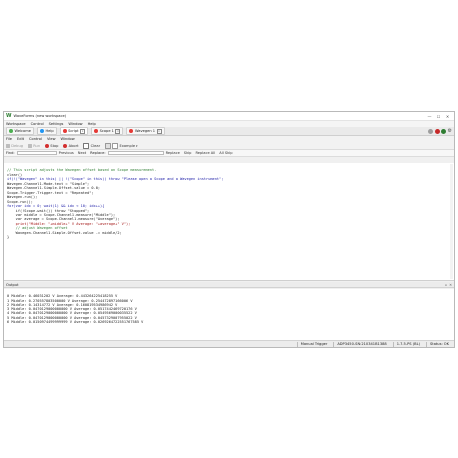 The height and width of the screenshot is (458, 458). What do you see at coordinates (56, 124) in the screenshot?
I see `menu-settings: Settings` at bounding box center [56, 124].